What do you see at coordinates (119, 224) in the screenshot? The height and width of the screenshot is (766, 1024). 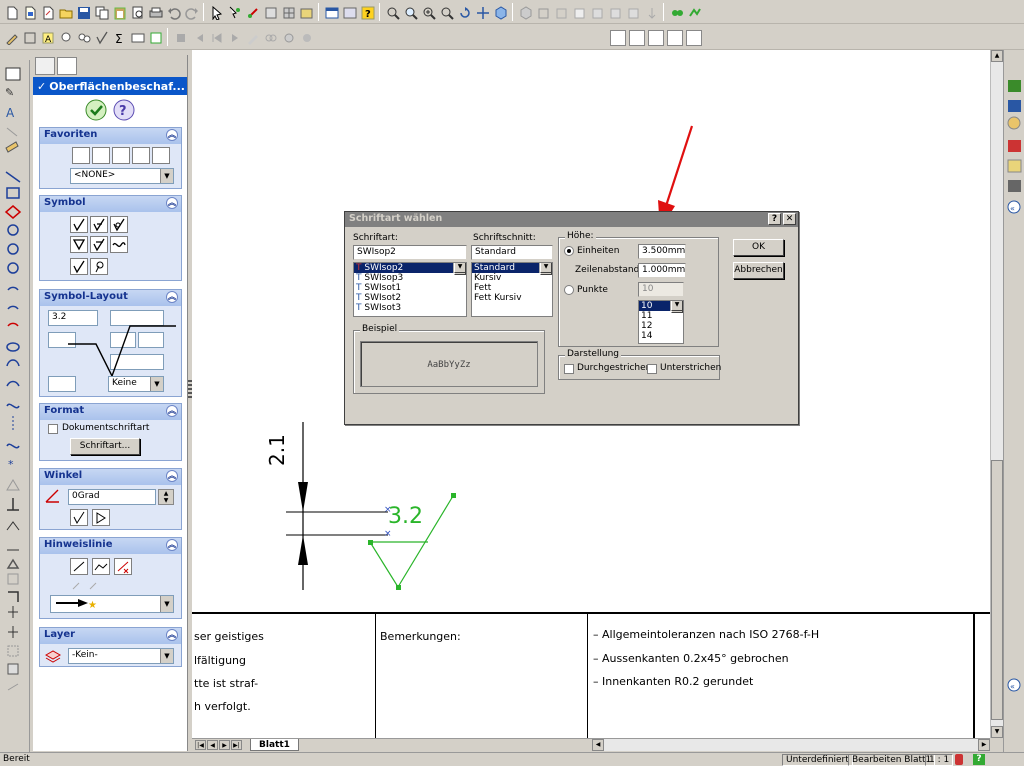 I see `symbol-machining-prohibited-button` at bounding box center [119, 224].